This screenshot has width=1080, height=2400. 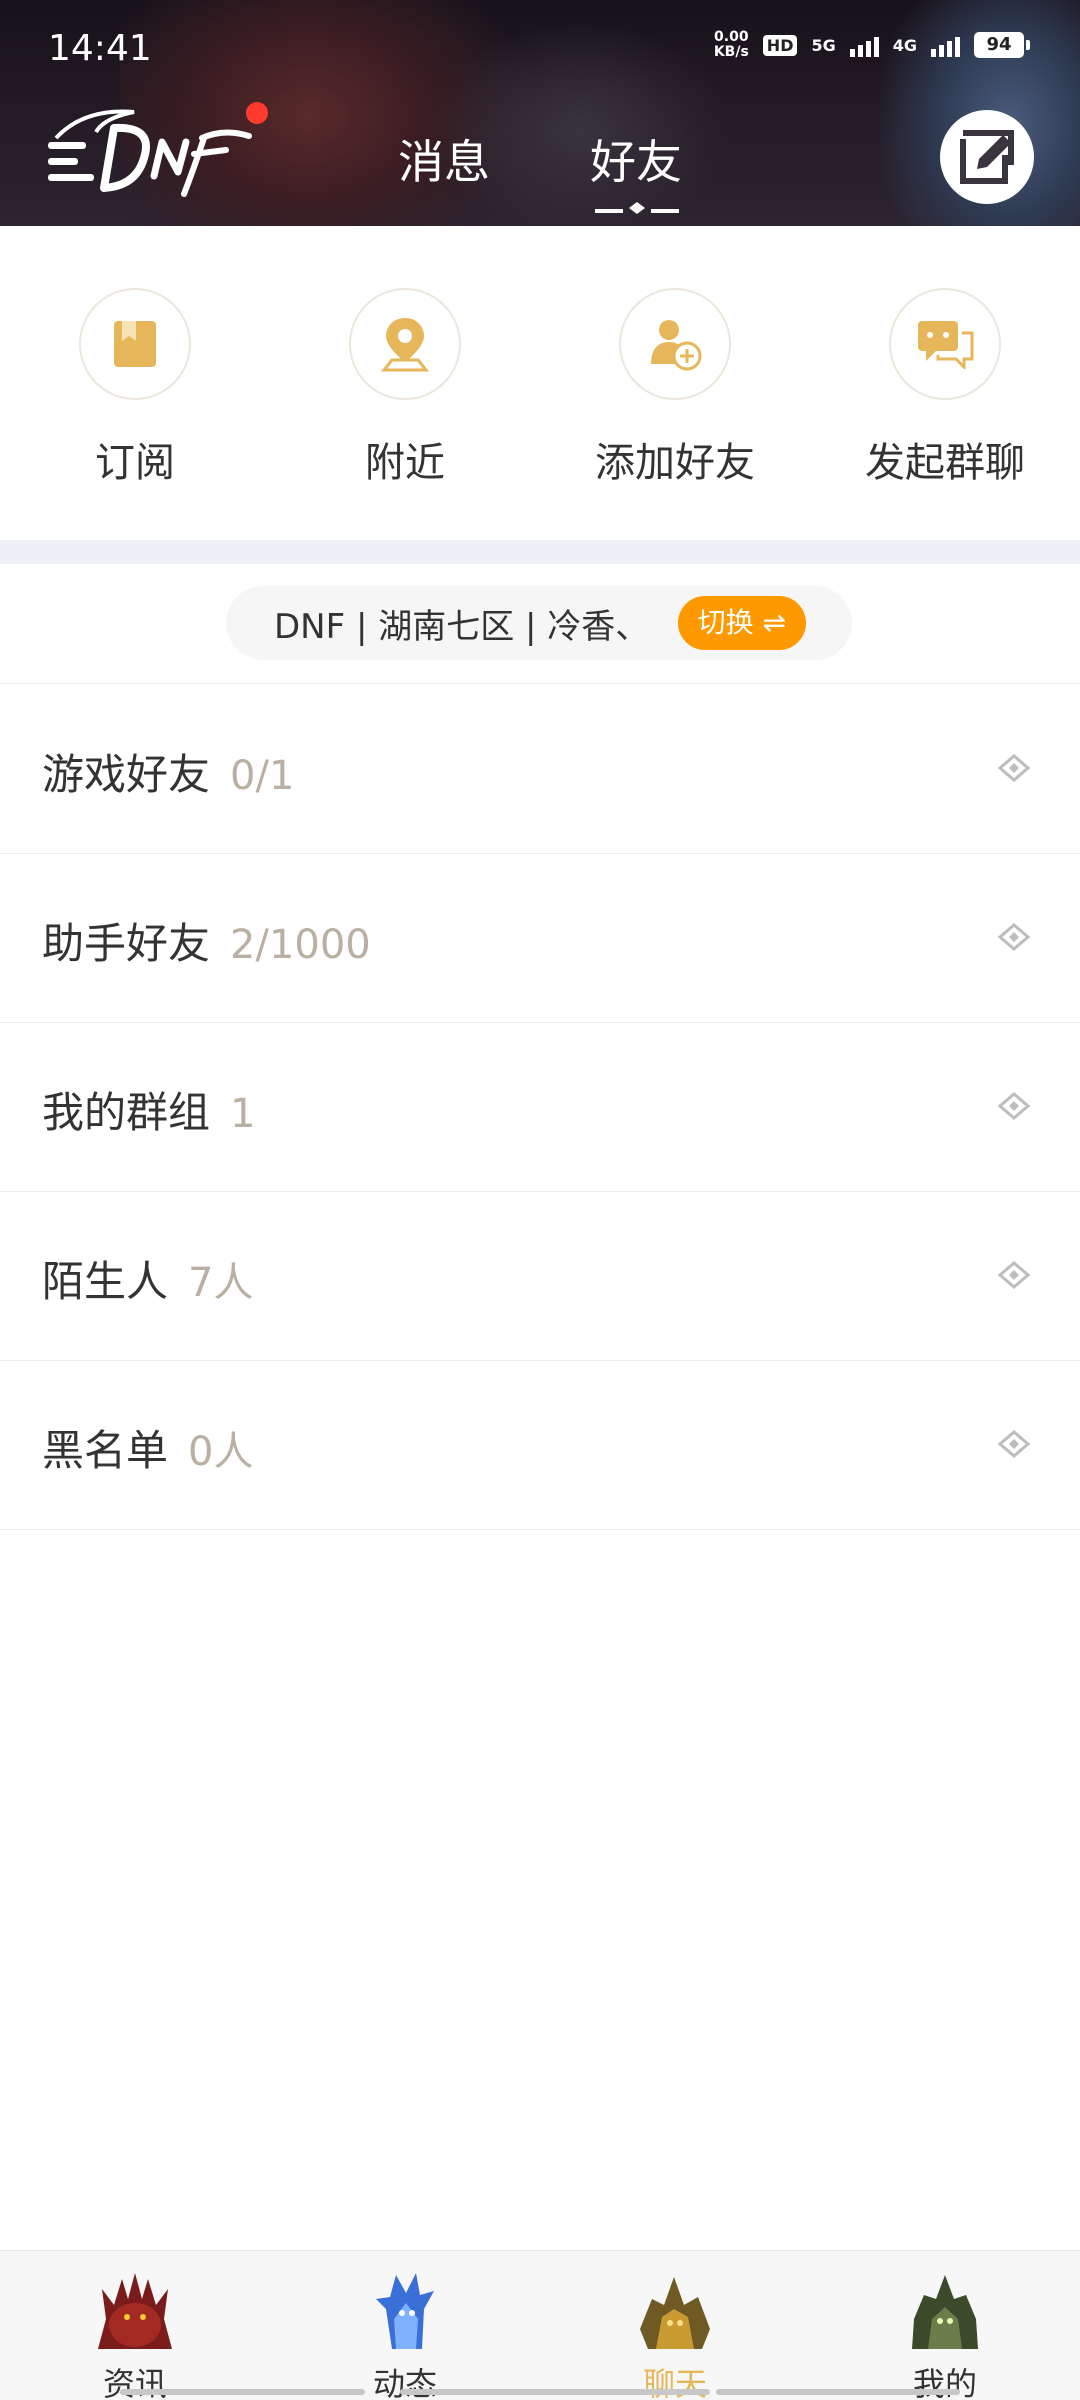 I want to click on server-selector-row: DNF | 湖南七区 | 冷香、 切换 ⇌, so click(x=540, y=624).